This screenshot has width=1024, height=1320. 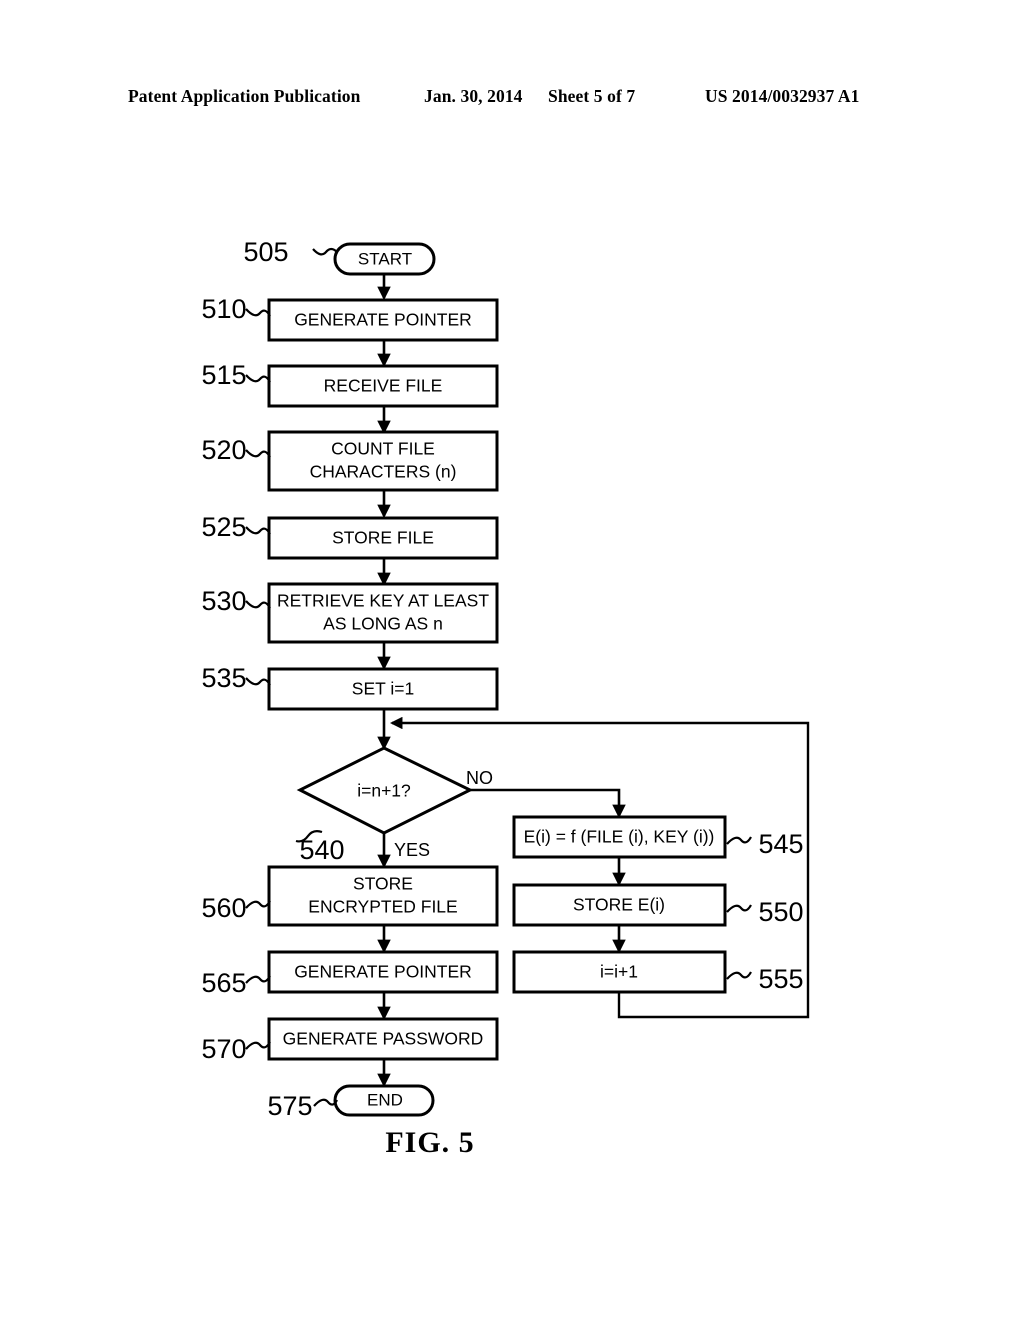 I want to click on node-label-570: GENERATE PASSWORD, so click(x=383, y=1039).